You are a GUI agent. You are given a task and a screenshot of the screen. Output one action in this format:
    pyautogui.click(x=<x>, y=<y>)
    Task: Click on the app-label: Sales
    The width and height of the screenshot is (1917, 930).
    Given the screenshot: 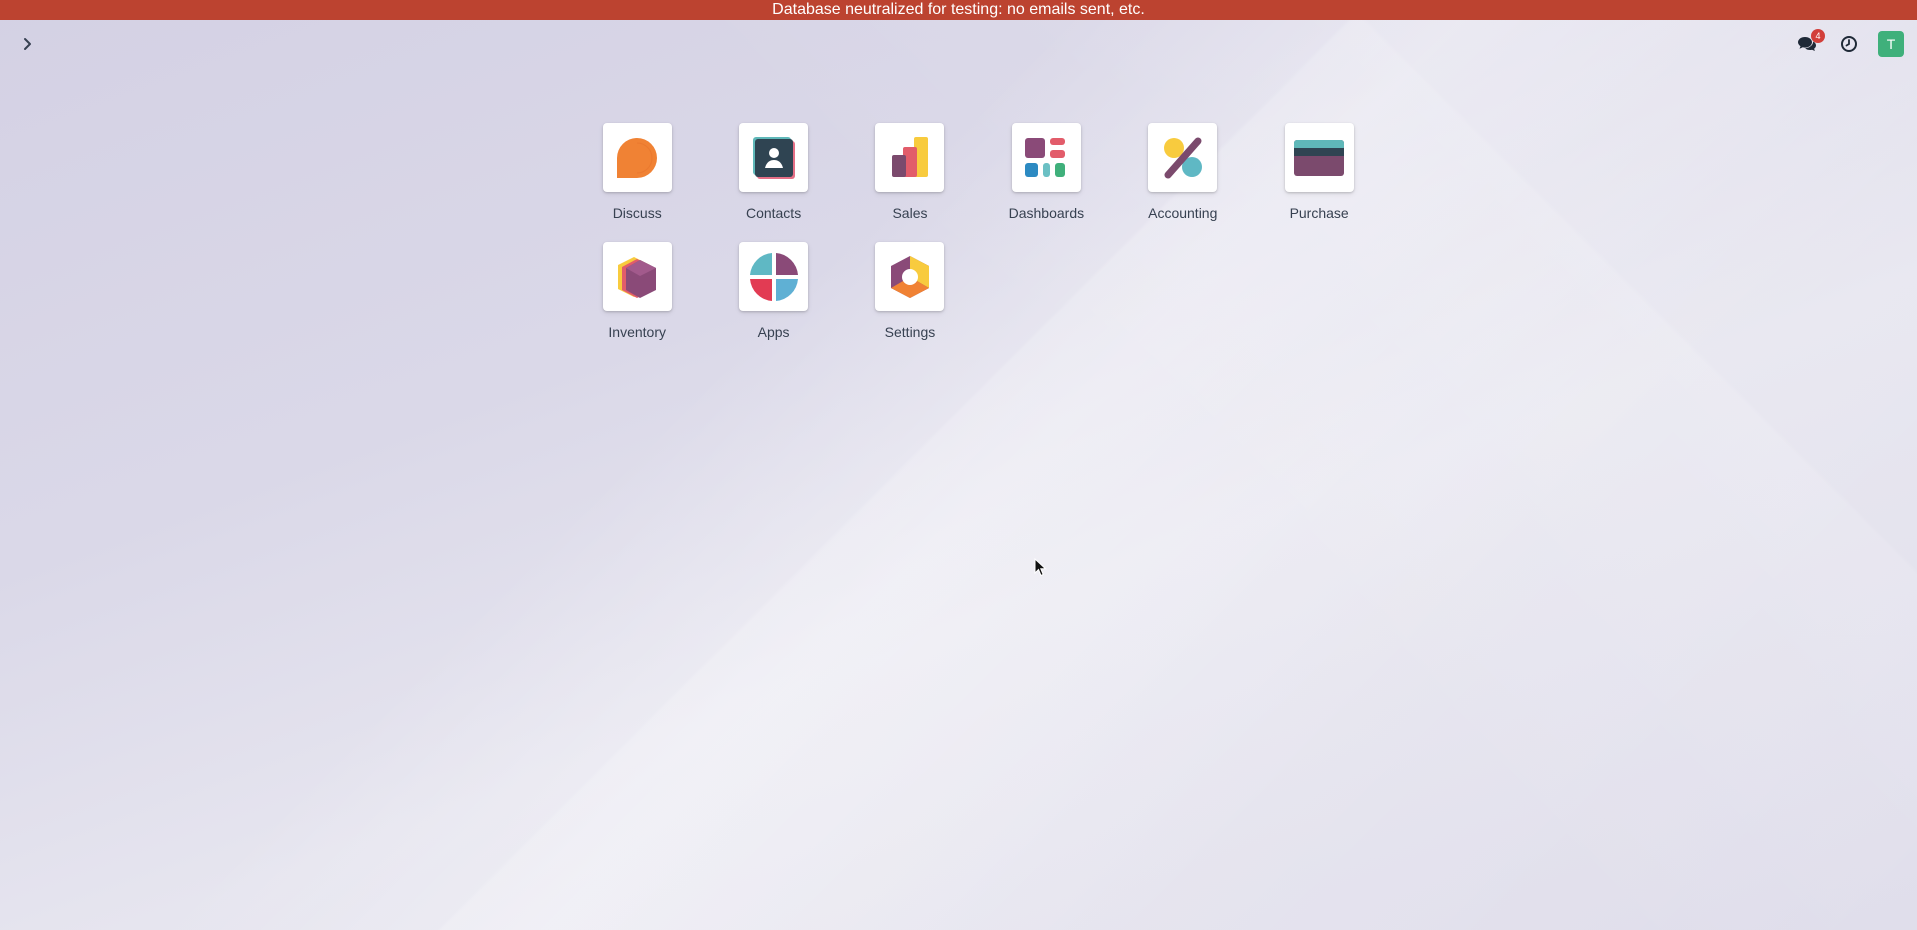 What is the action you would take?
    pyautogui.click(x=910, y=213)
    